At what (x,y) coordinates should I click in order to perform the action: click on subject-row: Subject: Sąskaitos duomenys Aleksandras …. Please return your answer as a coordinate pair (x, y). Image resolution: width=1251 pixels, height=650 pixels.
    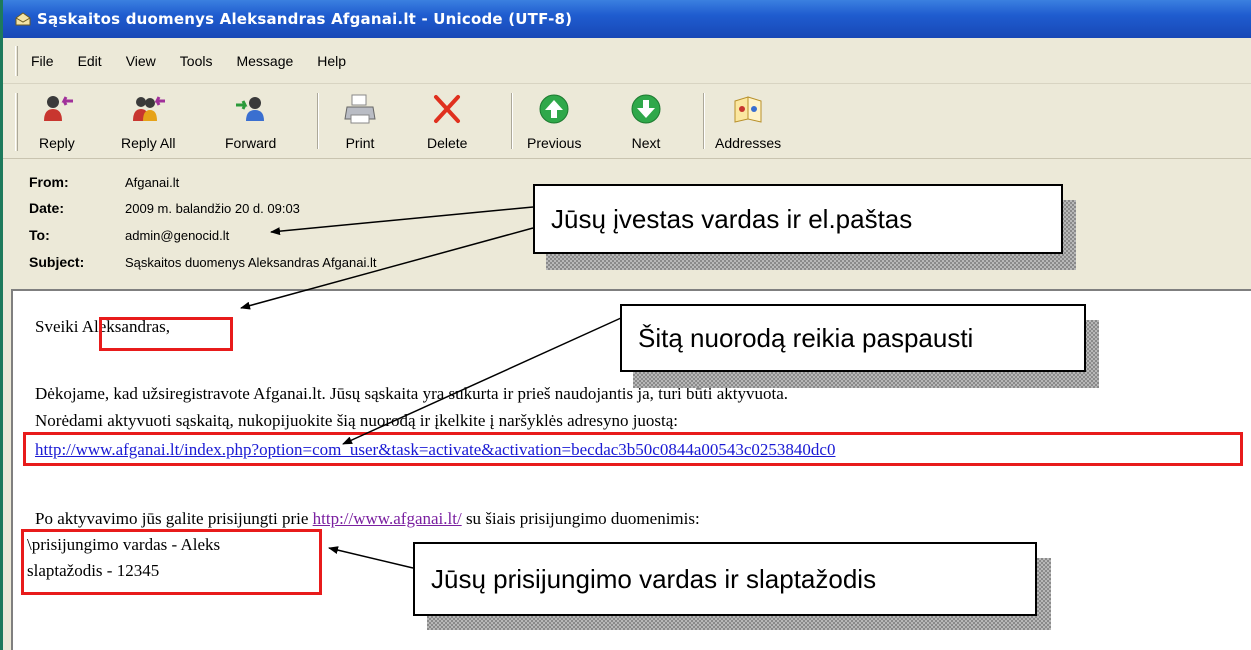
    Looking at the image, I should click on (202, 262).